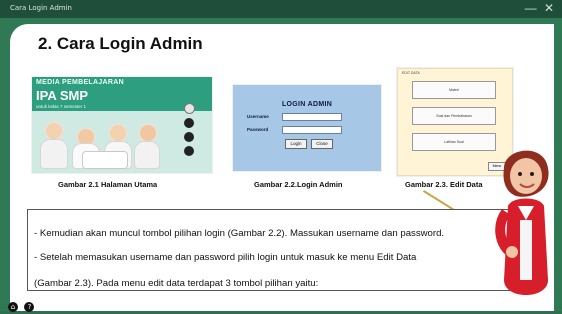 This screenshot has width=562, height=314. Describe the element at coordinates (120, 43) in the screenshot. I see `page-title: 2. Cara Login Admin` at that location.